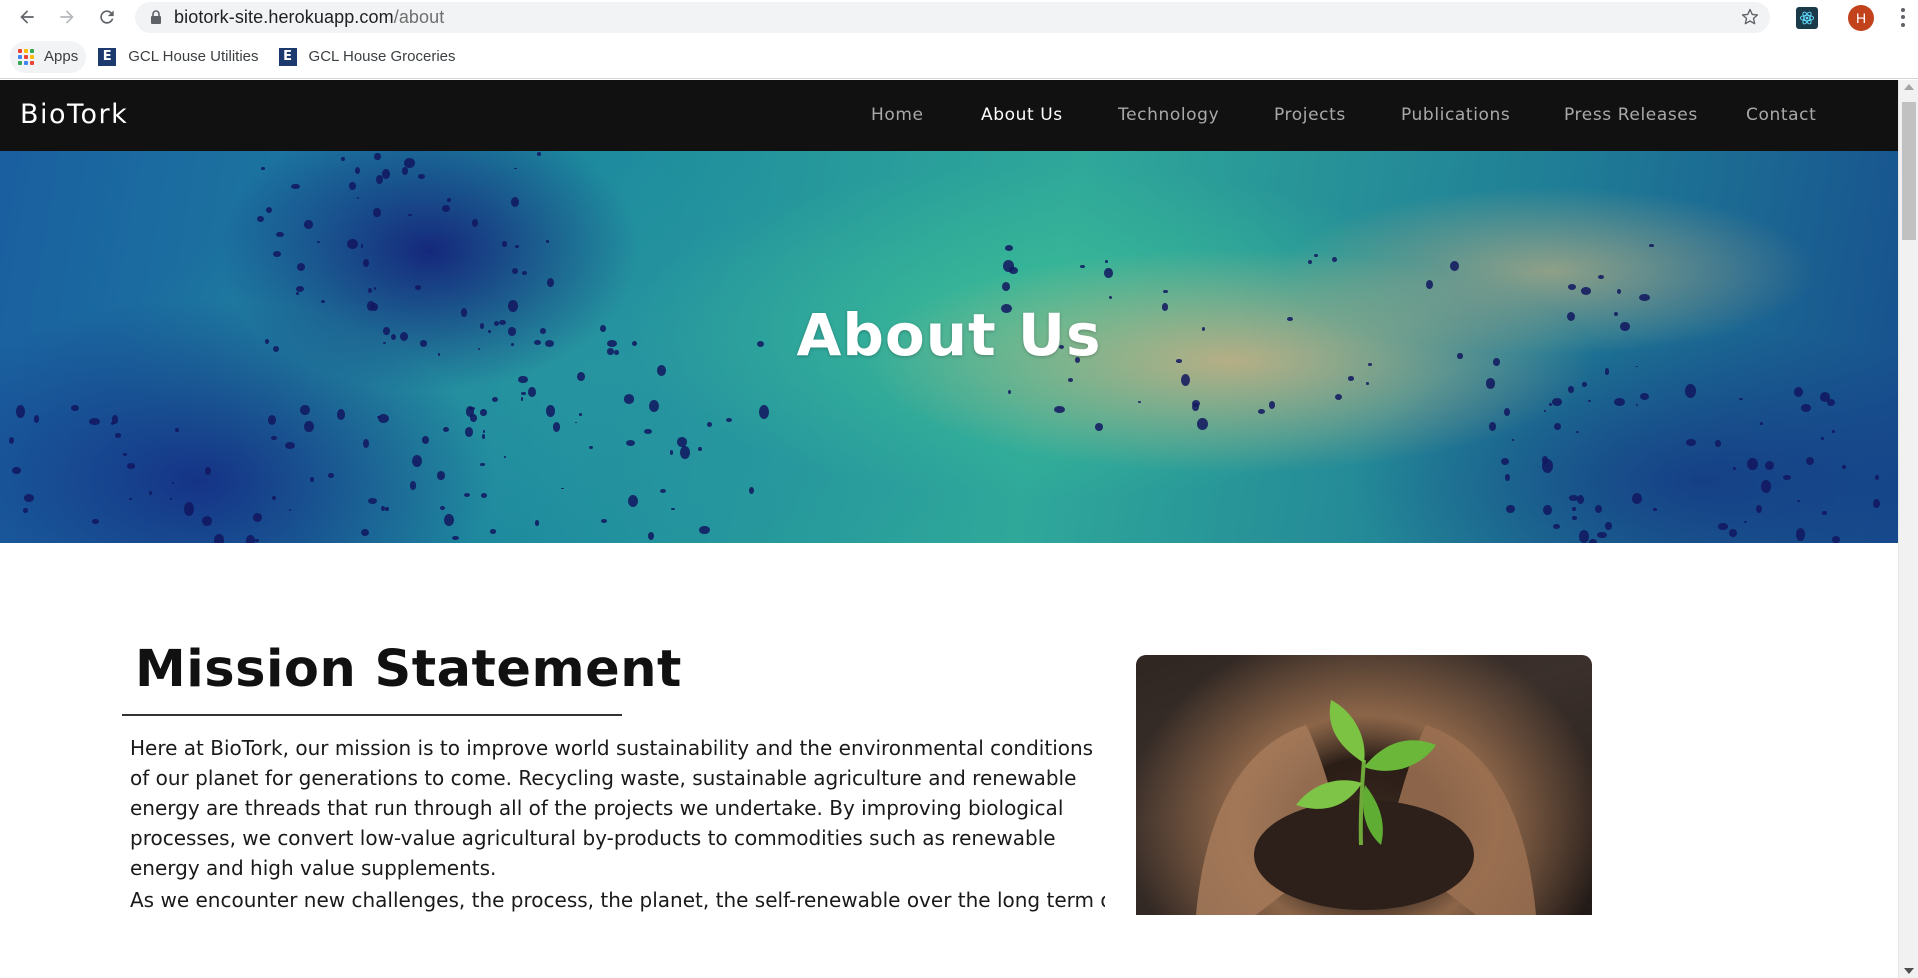 The image size is (1918, 978). I want to click on back-arrow-icon, so click(27, 17).